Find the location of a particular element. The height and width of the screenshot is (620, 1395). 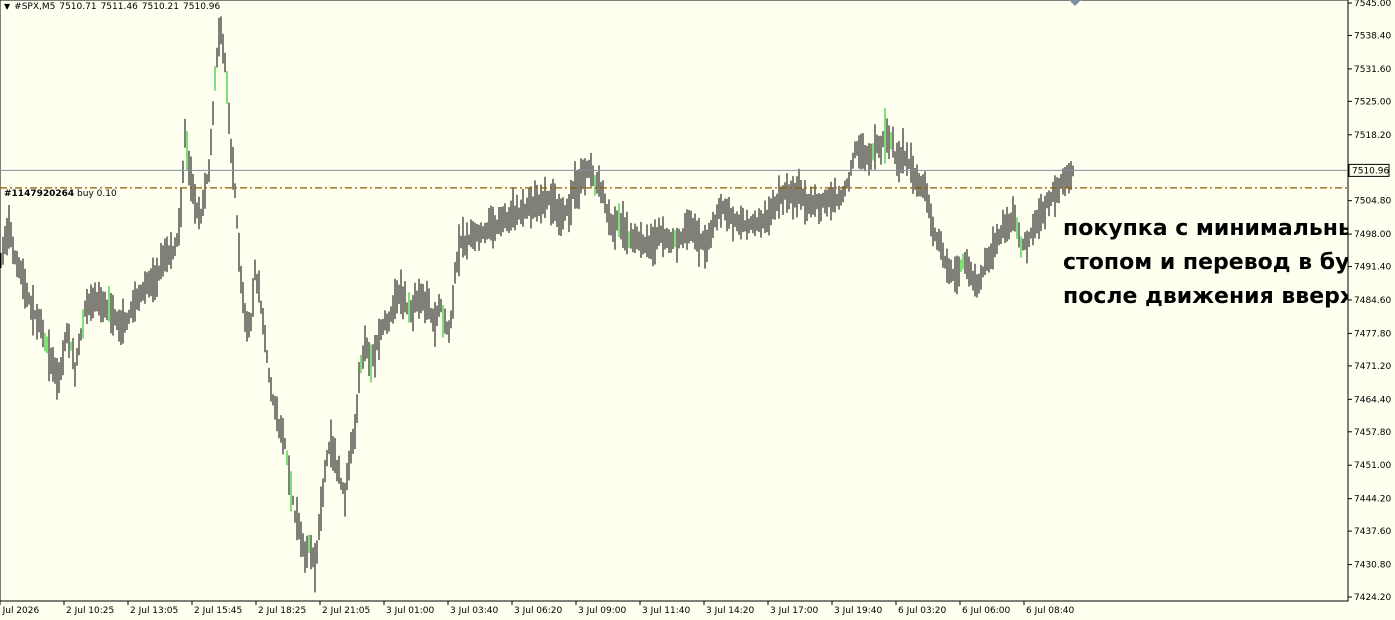

y-tick-label: 7437.60 is located at coordinates (1372, 532).